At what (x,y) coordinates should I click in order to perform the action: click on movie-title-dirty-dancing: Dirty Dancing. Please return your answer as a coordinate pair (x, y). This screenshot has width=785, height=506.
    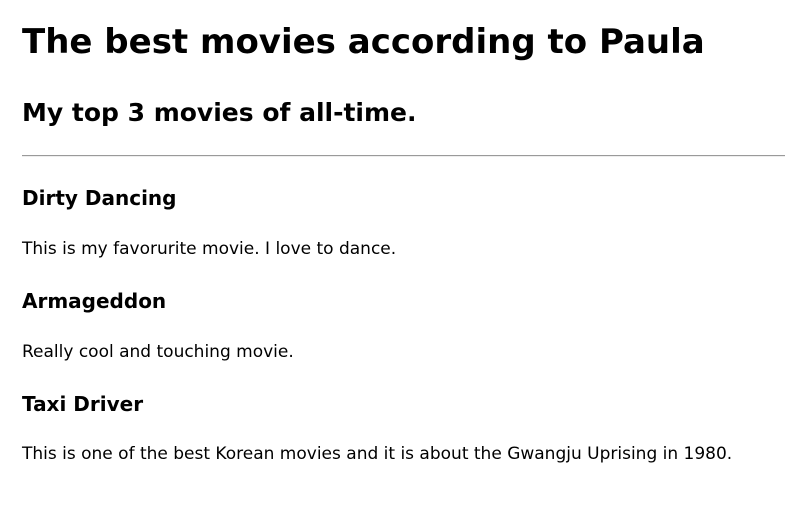
    Looking at the image, I should click on (99, 198).